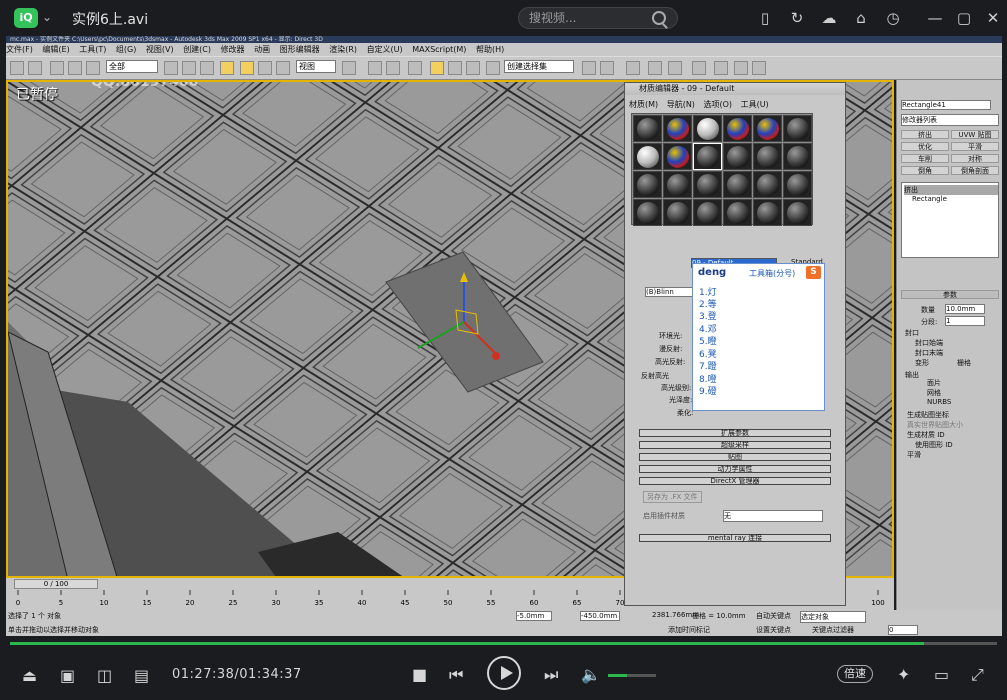 This screenshot has height=700, width=1007. What do you see at coordinates (699, 68) in the screenshot?
I see `material-editor-icon` at bounding box center [699, 68].